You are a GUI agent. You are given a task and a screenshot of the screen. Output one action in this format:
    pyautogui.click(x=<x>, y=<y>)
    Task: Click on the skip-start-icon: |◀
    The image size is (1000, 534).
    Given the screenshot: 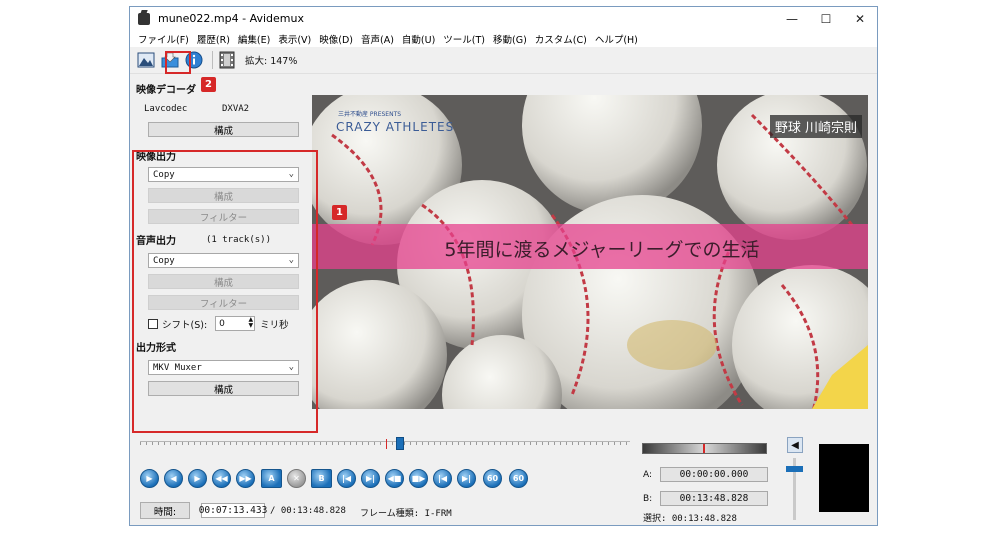 What is the action you would take?
    pyautogui.click(x=442, y=478)
    